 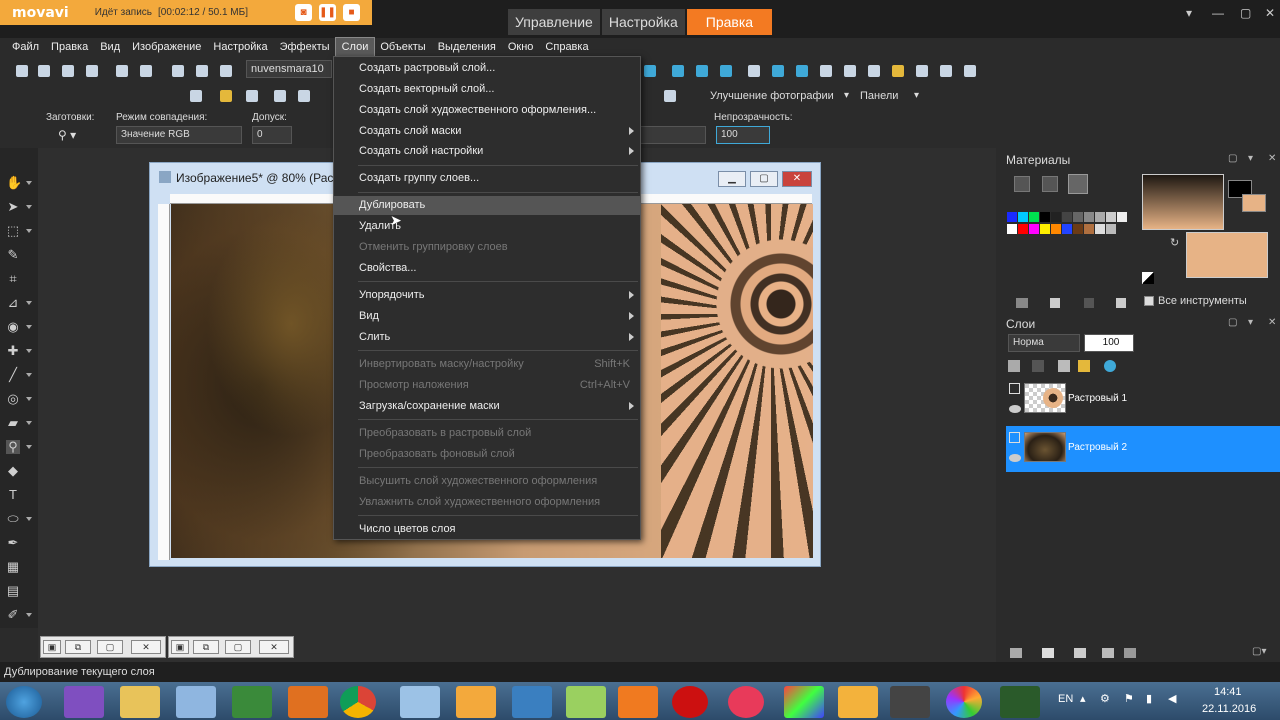 What do you see at coordinates (13, 519) in the screenshot?
I see `shape-tool-icon: ⬭` at bounding box center [13, 519].